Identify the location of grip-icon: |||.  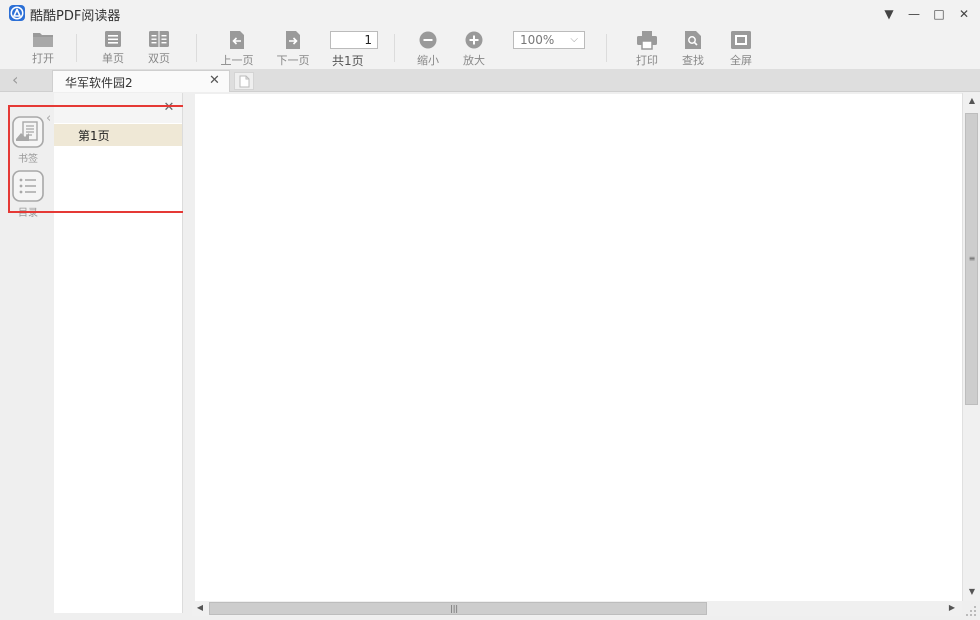
(454, 608).